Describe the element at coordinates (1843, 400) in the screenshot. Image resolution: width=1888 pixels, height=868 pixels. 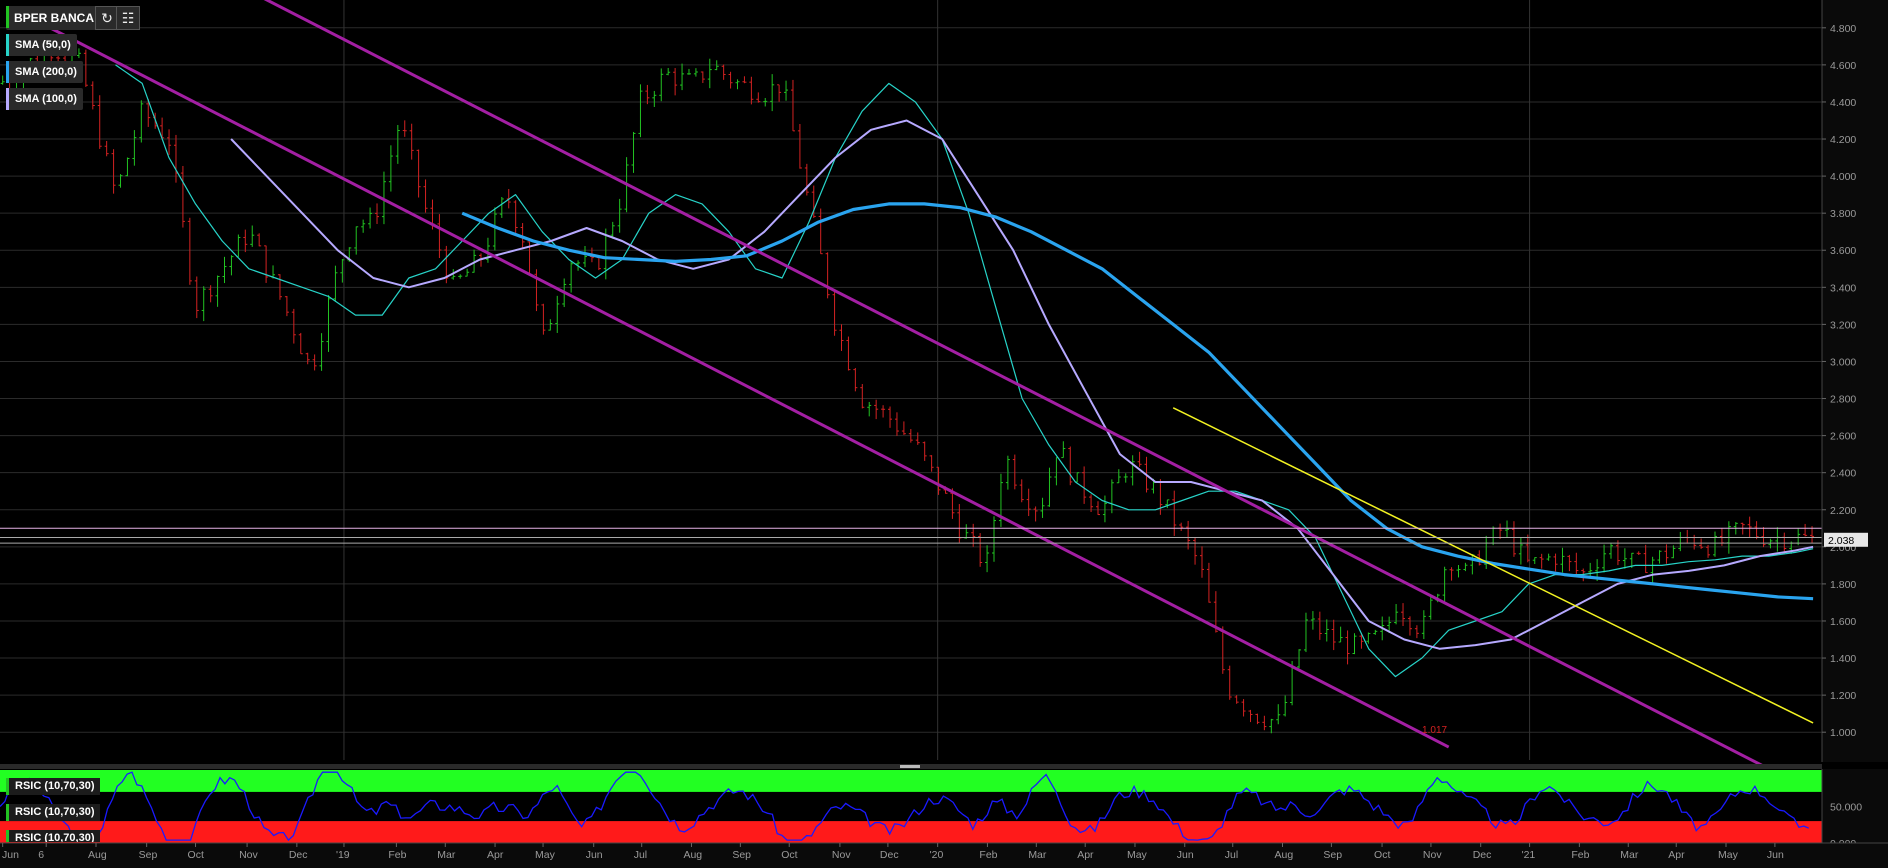
I see `y-tick-label: 2.800` at that location.